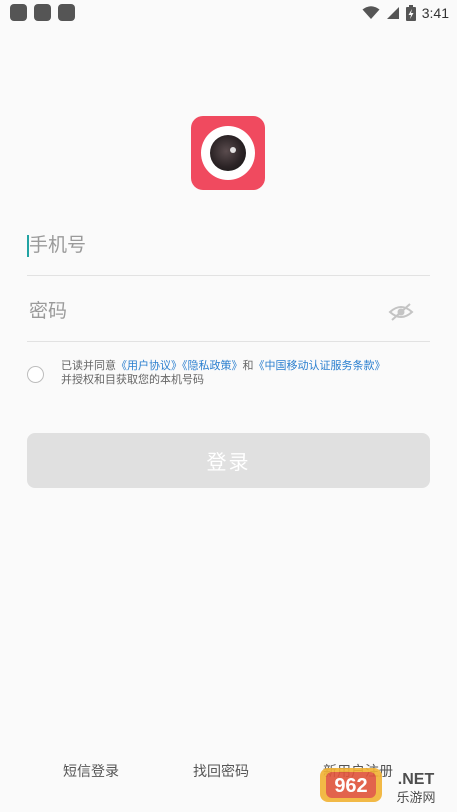 The image size is (457, 812). Describe the element at coordinates (415, 798) in the screenshot. I see `svg-text: 乐游网` at that location.